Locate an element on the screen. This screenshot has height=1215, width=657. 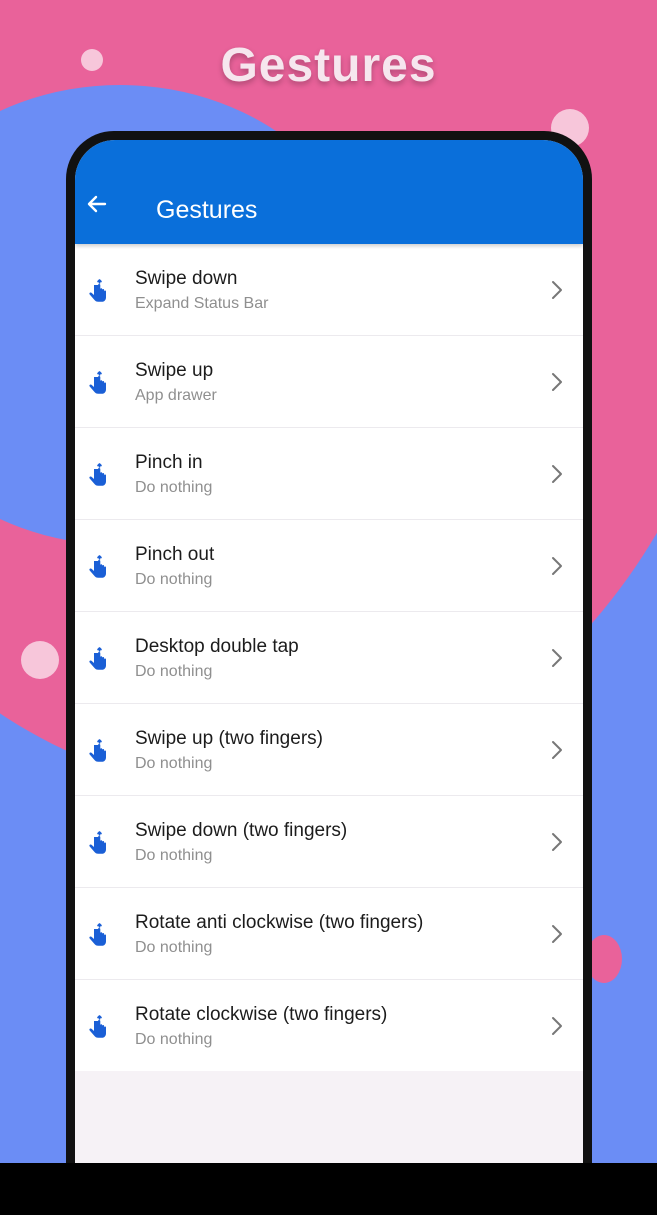
gesture-list-item: Pinch out Do nothing is located at coordinates (329, 566).